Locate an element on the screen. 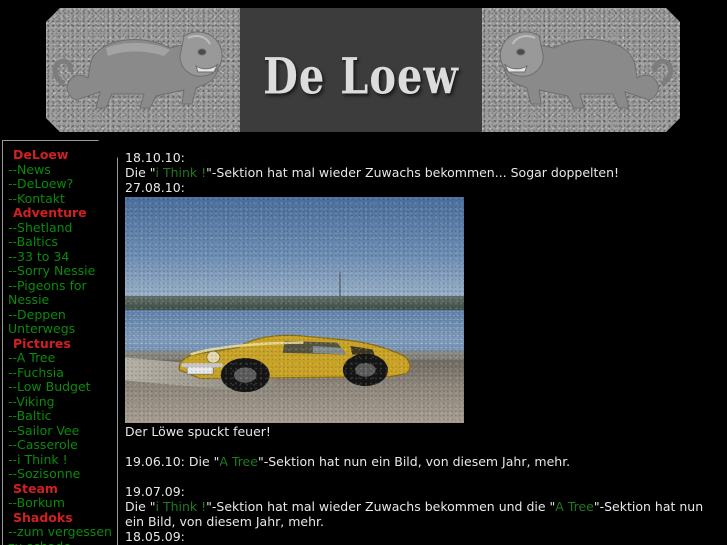  sidebar-item-label: Baltic is located at coordinates (34, 415).